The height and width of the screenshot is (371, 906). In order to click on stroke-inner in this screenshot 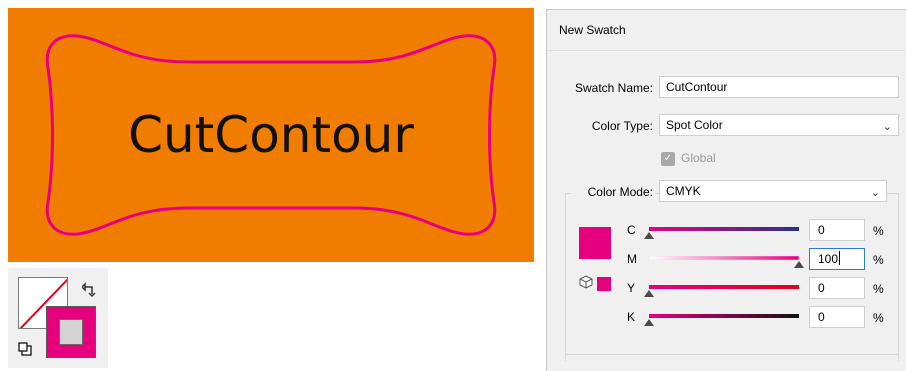, I will do `click(71, 332)`.